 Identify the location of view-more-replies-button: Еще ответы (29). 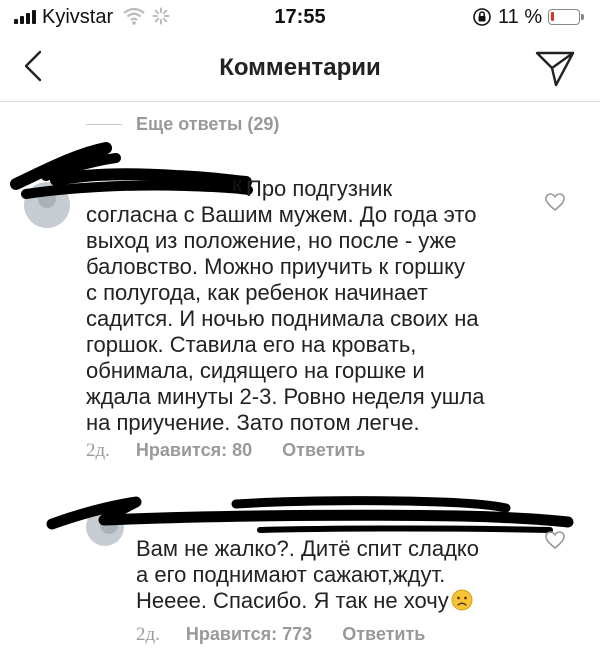
(182, 124).